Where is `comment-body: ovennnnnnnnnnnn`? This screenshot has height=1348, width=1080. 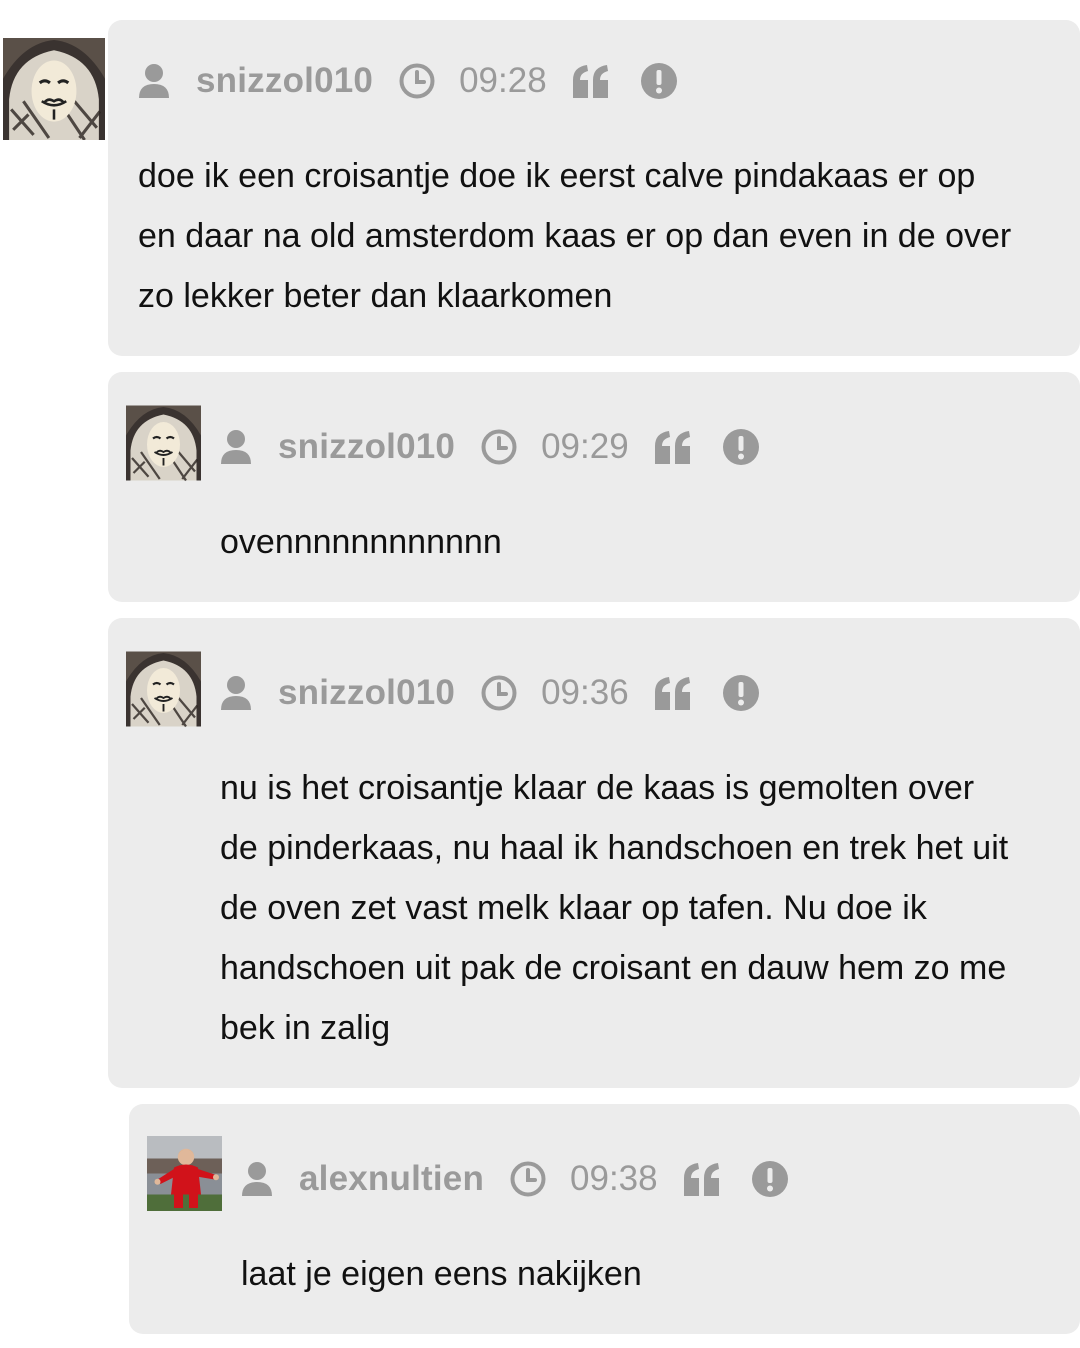 comment-body: ovennnnnnnnnnnn is located at coordinates (361, 542).